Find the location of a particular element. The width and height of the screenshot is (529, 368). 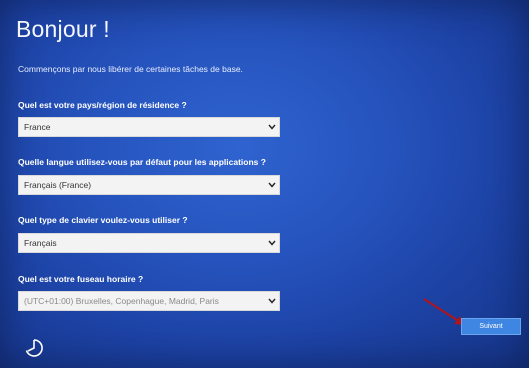

language-select-value: Français (France) is located at coordinates (58, 185).